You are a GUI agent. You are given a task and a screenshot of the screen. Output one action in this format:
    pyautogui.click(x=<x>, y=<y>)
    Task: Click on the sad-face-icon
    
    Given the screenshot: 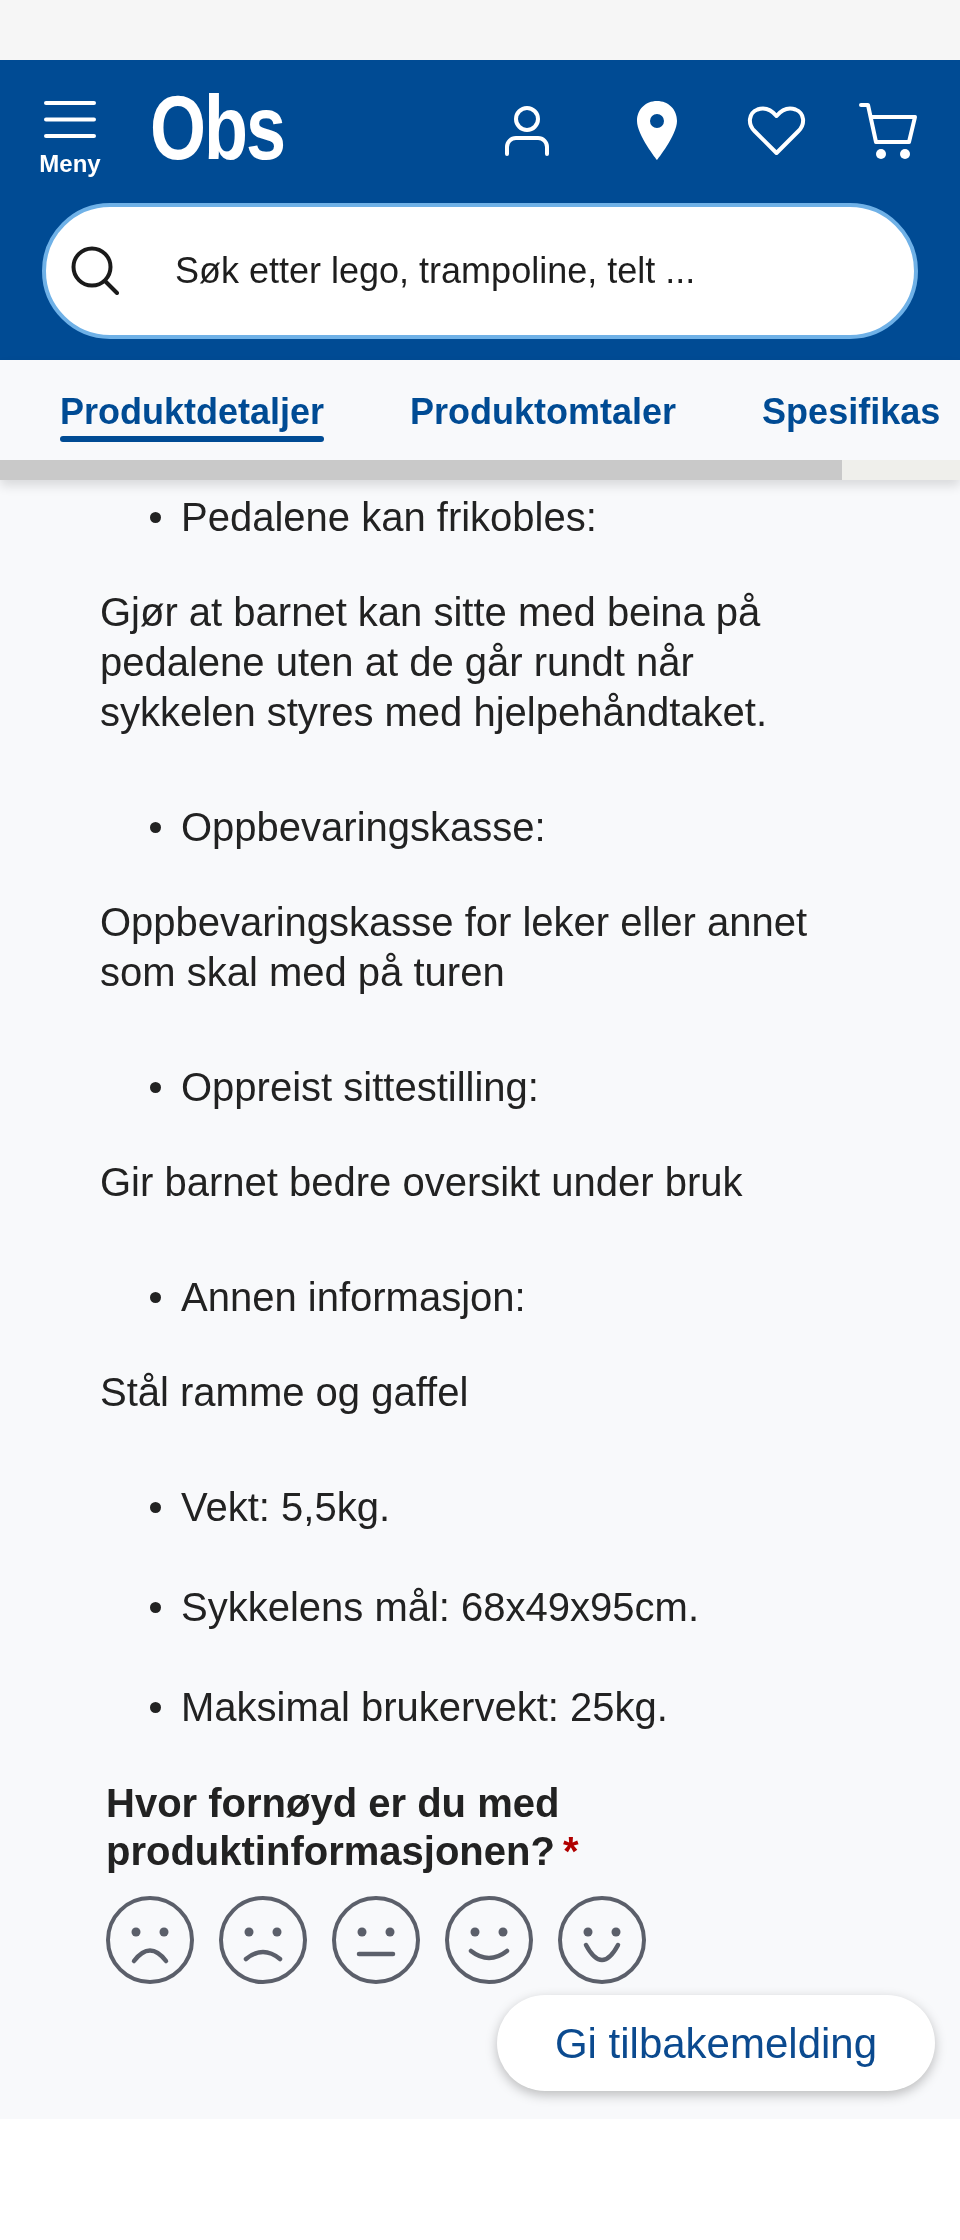 What is the action you would take?
    pyautogui.click(x=263, y=1940)
    